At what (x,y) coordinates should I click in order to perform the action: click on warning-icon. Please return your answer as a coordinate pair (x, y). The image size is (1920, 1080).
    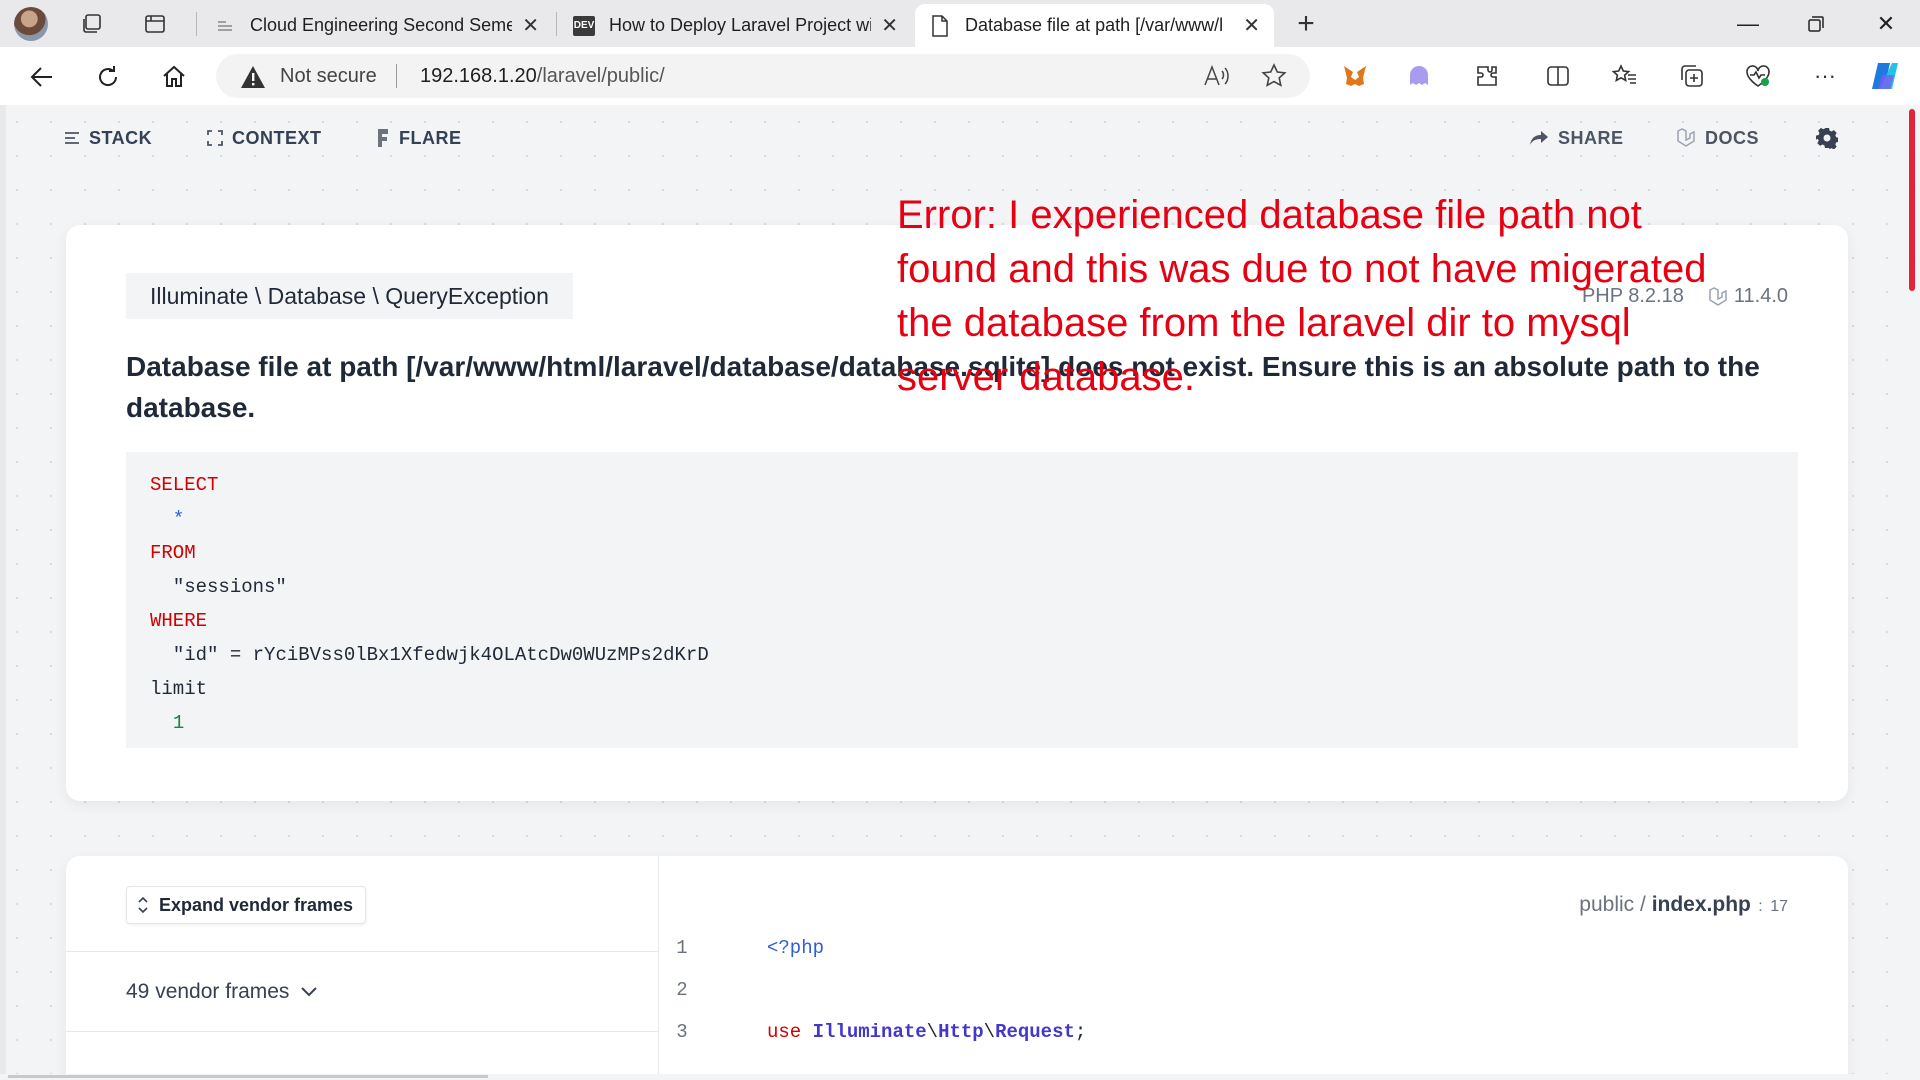
    Looking at the image, I should click on (253, 79).